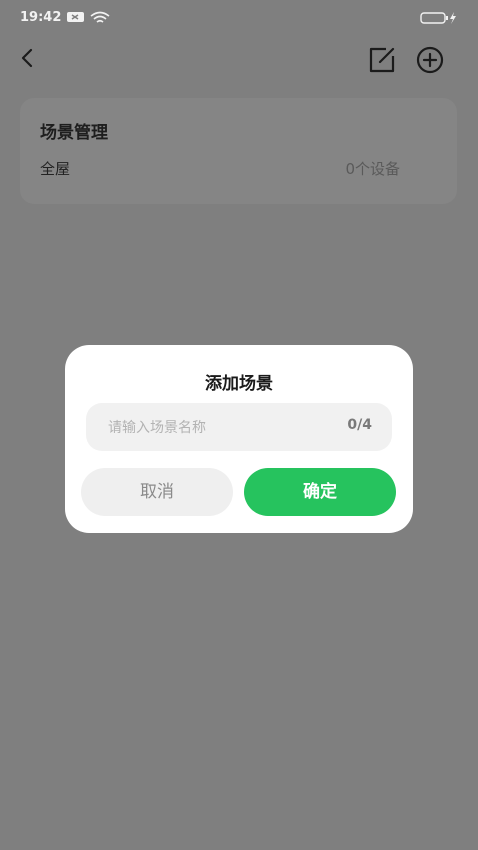  Describe the element at coordinates (382, 60) in the screenshot. I see `edit-icon` at that location.